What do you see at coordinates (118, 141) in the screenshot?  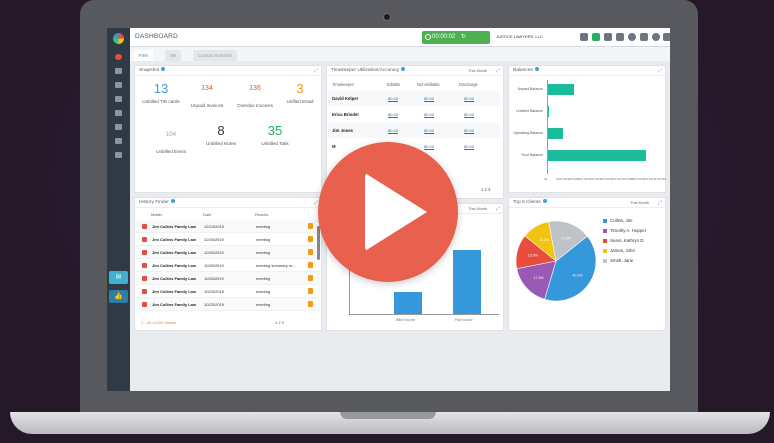 I see `reports-icon` at bounding box center [118, 141].